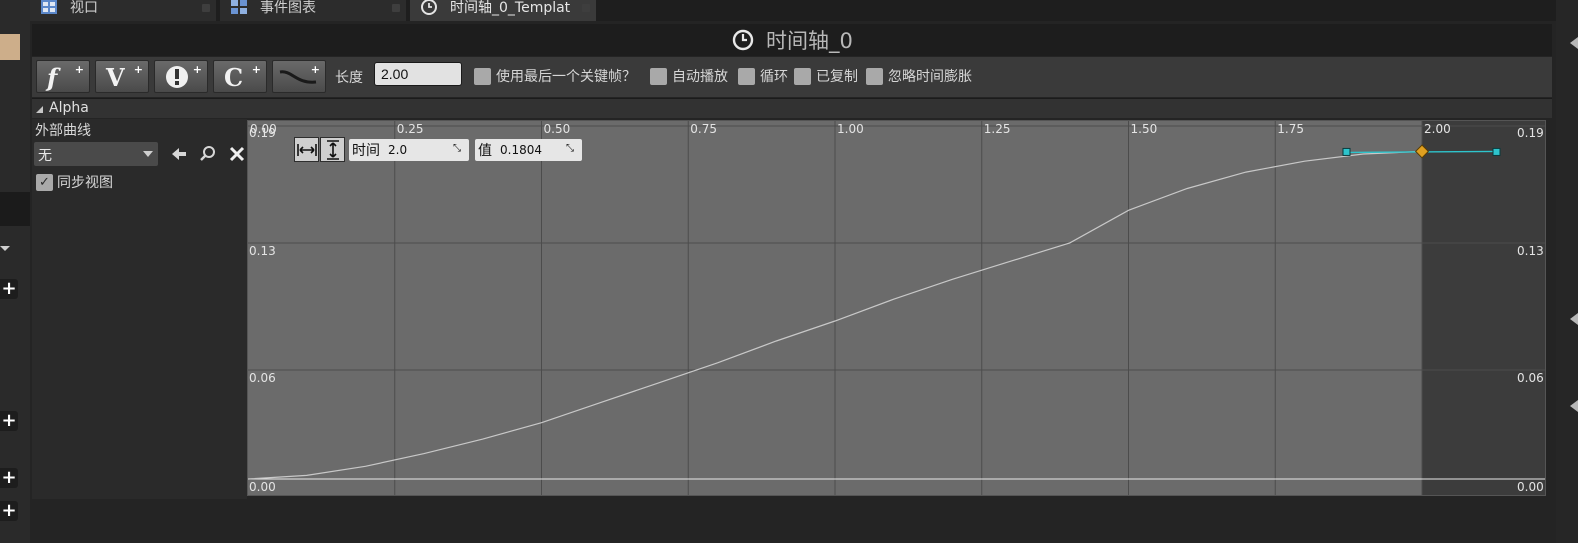  Describe the element at coordinates (96, 154) in the screenshot. I see `external-curve-dropdown: 无` at that location.